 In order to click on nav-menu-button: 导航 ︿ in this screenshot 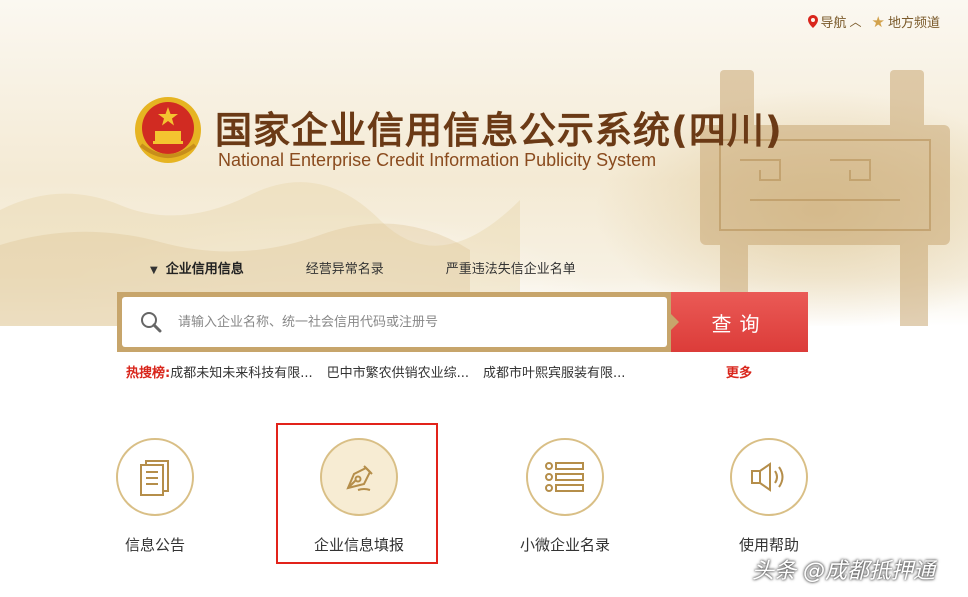, I will do `click(834, 21)`.